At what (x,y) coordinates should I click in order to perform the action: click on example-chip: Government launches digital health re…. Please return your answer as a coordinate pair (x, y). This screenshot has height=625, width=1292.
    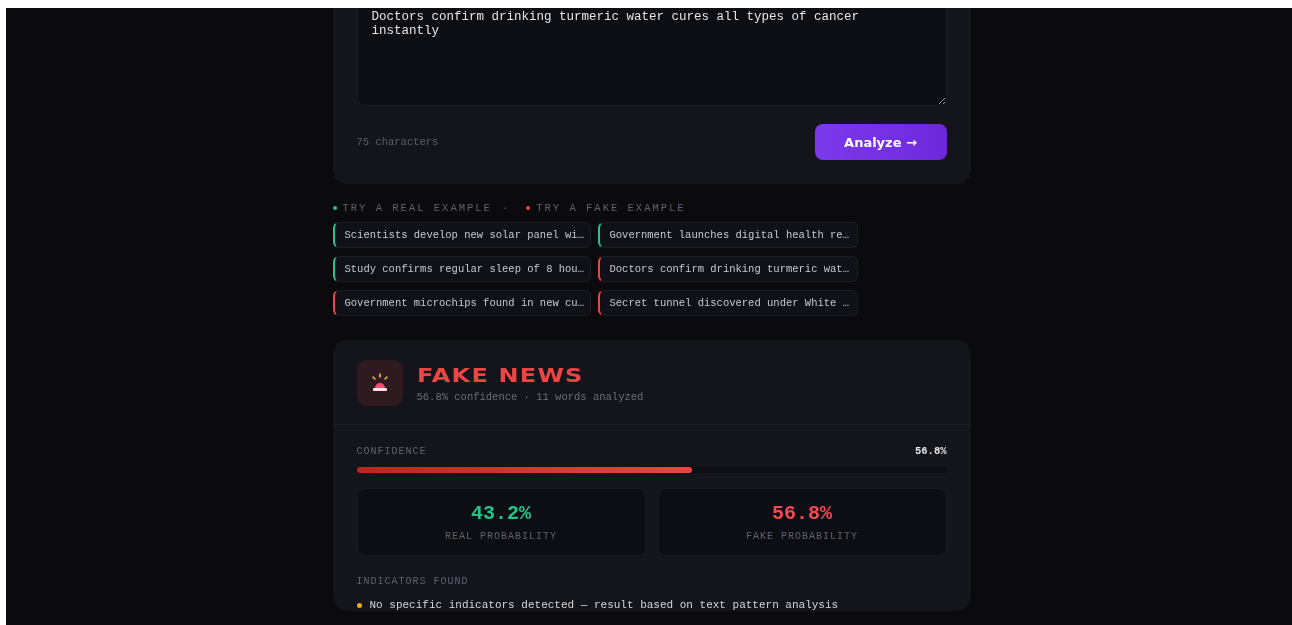
    Looking at the image, I should click on (727, 235).